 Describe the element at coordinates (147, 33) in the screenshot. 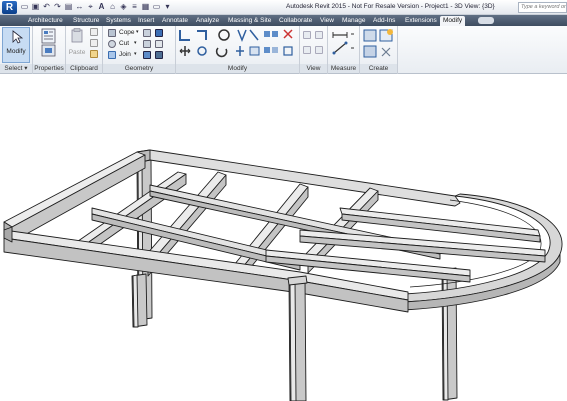

I see `split-face-icon` at that location.